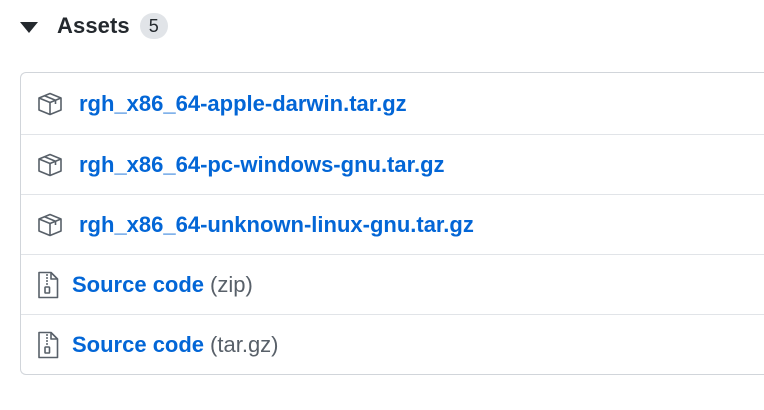 Image resolution: width=764 pixels, height=410 pixels. What do you see at coordinates (231, 284) in the screenshot?
I see `source-code-format: (zip)` at bounding box center [231, 284].